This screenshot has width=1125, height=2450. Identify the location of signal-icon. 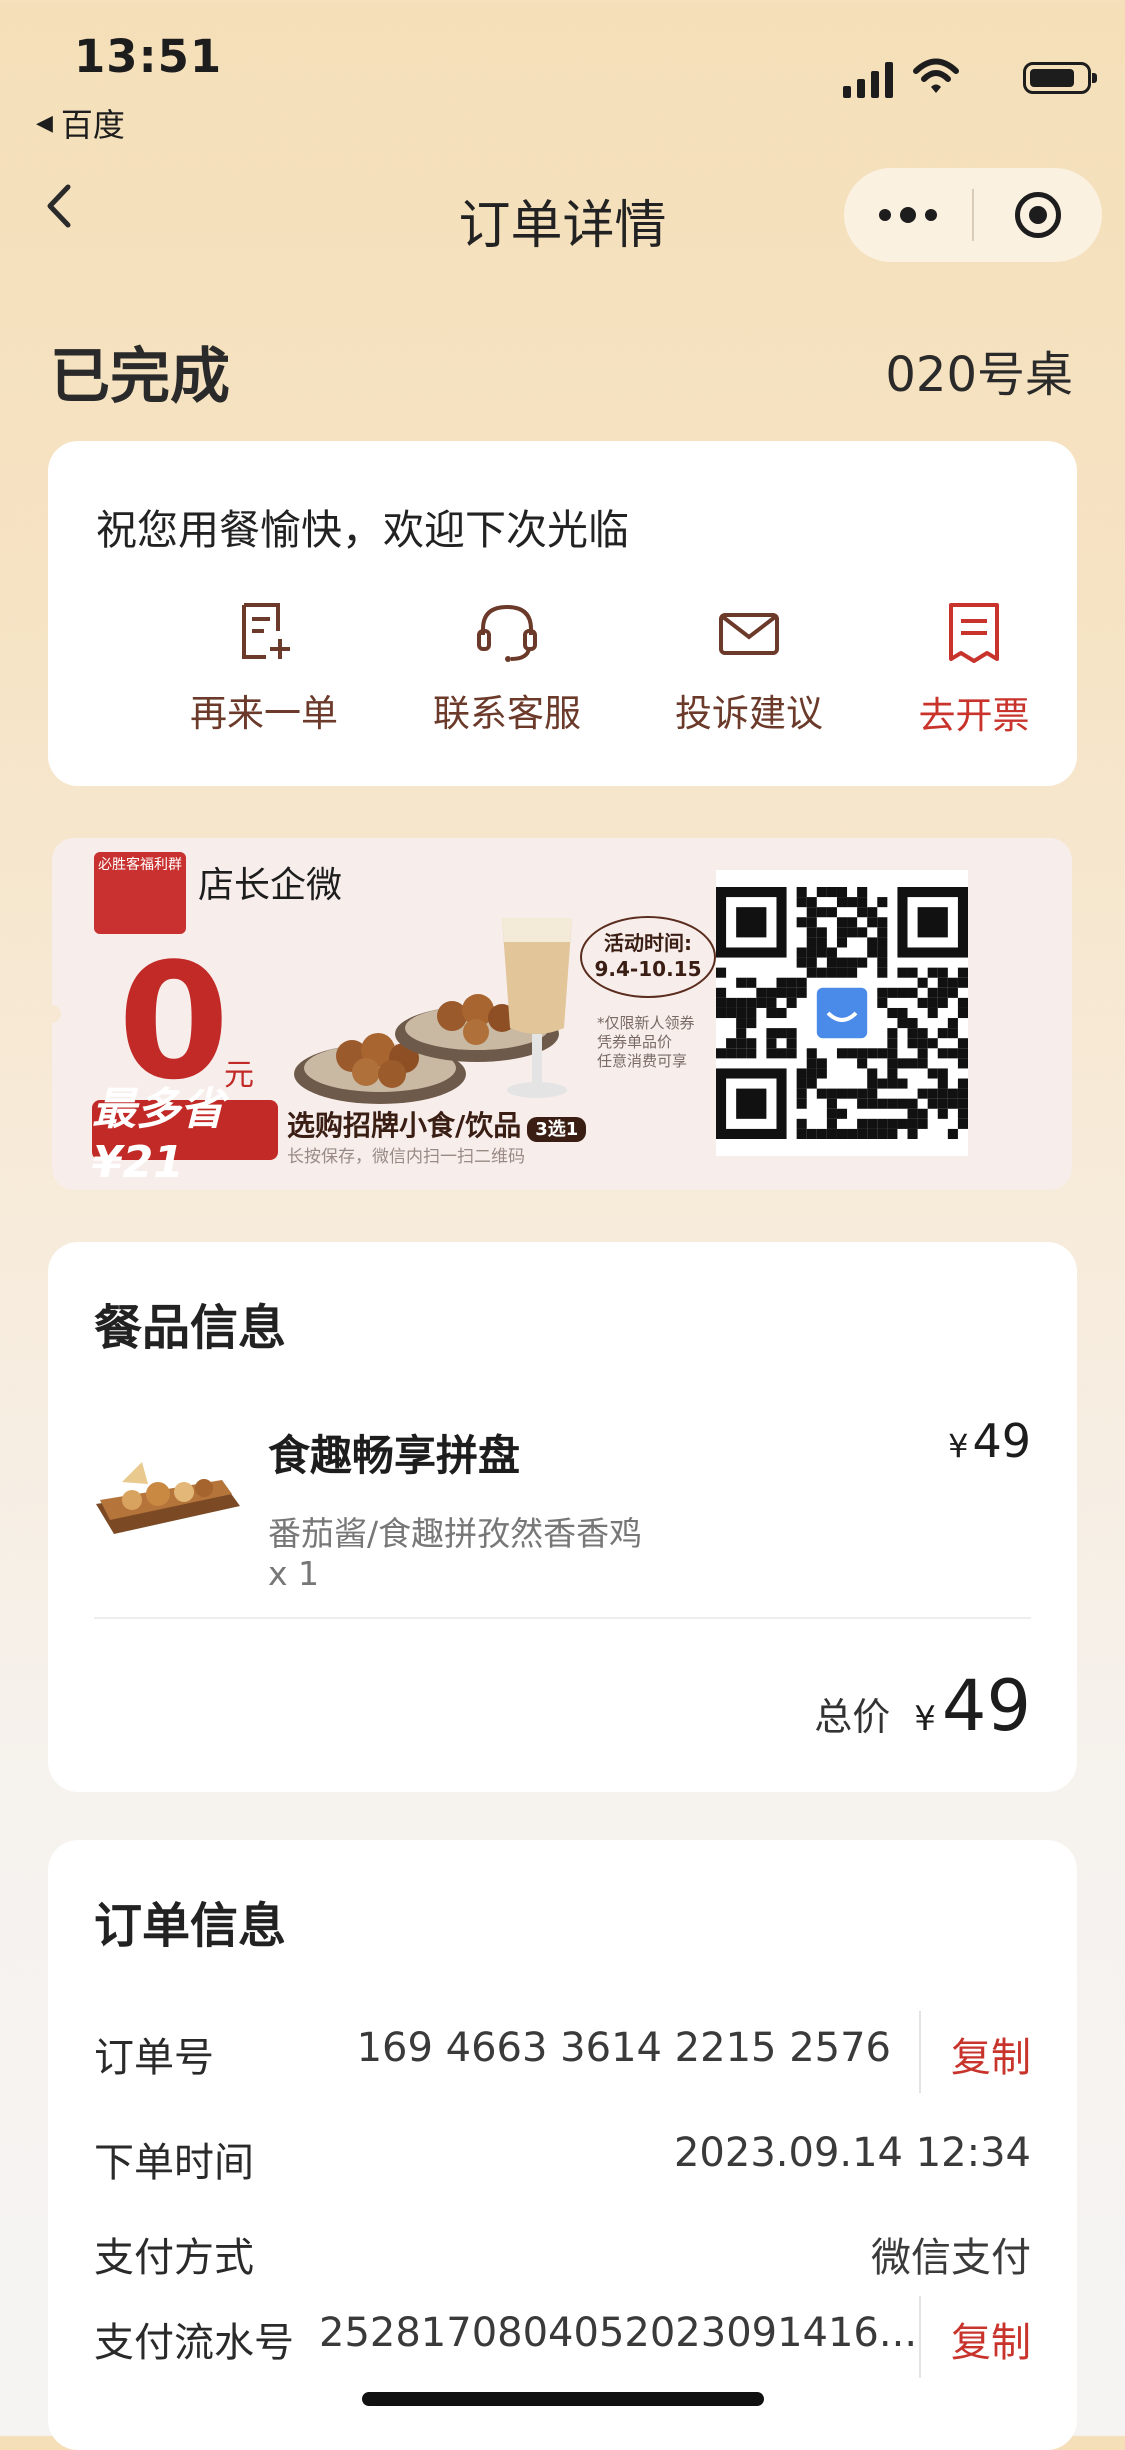
(868, 80).